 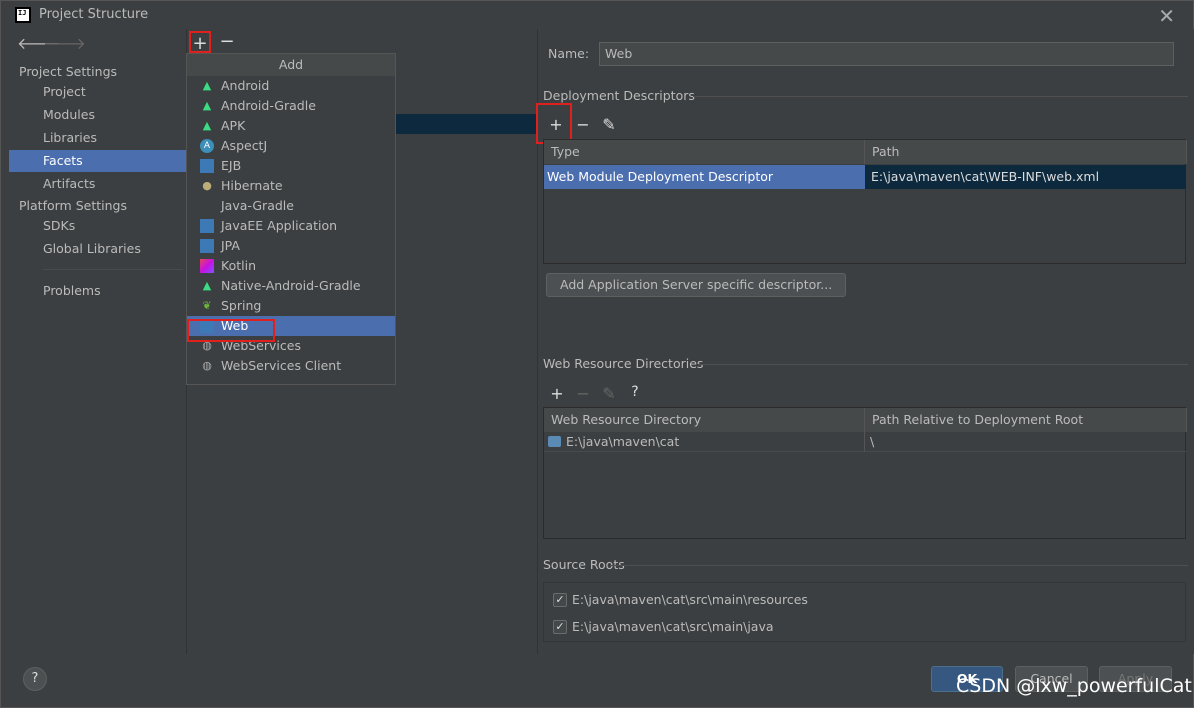 What do you see at coordinates (268, 105) in the screenshot?
I see `popup-item-label: Android-Gradle` at bounding box center [268, 105].